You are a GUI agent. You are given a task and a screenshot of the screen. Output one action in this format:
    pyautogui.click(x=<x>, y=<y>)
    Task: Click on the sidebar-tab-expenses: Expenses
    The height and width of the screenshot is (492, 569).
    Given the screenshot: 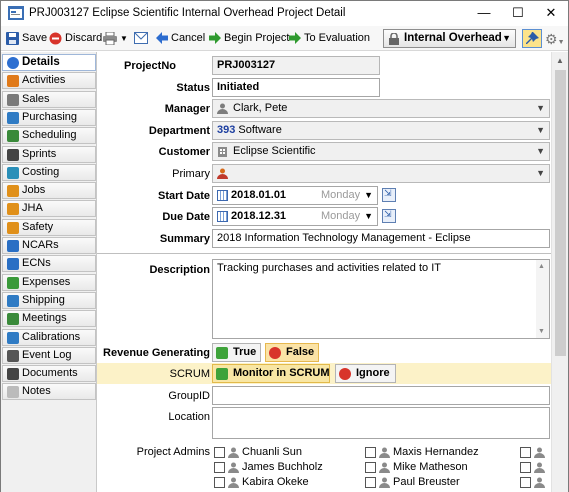 What is the action you would take?
    pyautogui.click(x=49, y=282)
    